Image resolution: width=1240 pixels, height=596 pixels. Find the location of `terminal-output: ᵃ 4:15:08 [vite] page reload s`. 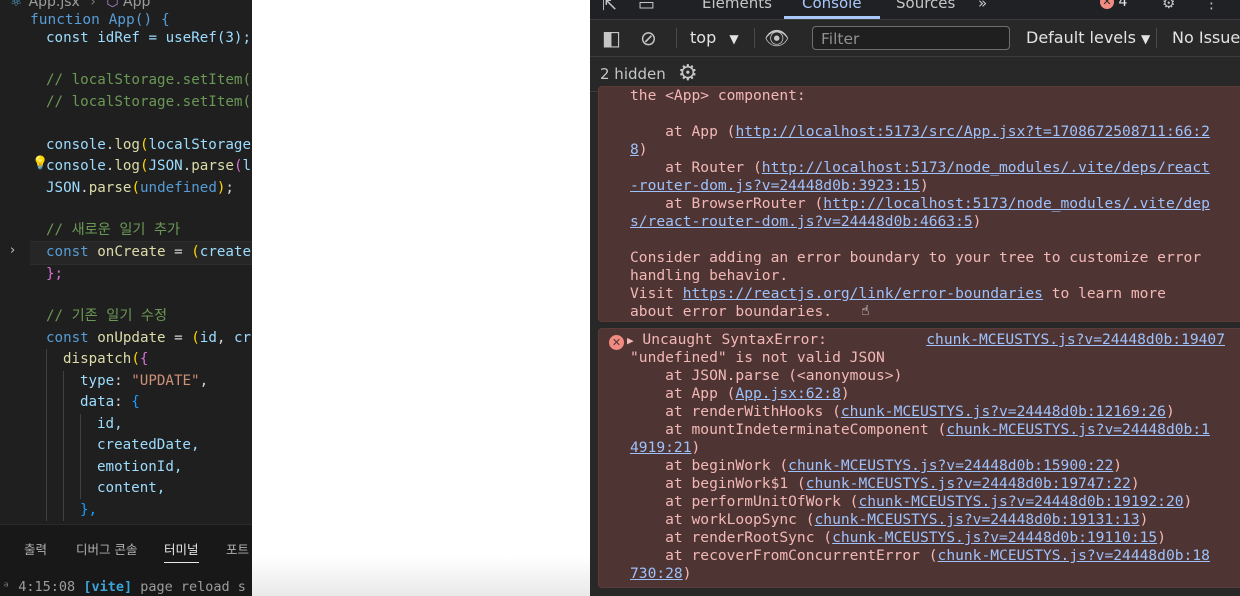

terminal-output: ᵃ 4:15:08 [vite] page reload s is located at coordinates (126, 582).